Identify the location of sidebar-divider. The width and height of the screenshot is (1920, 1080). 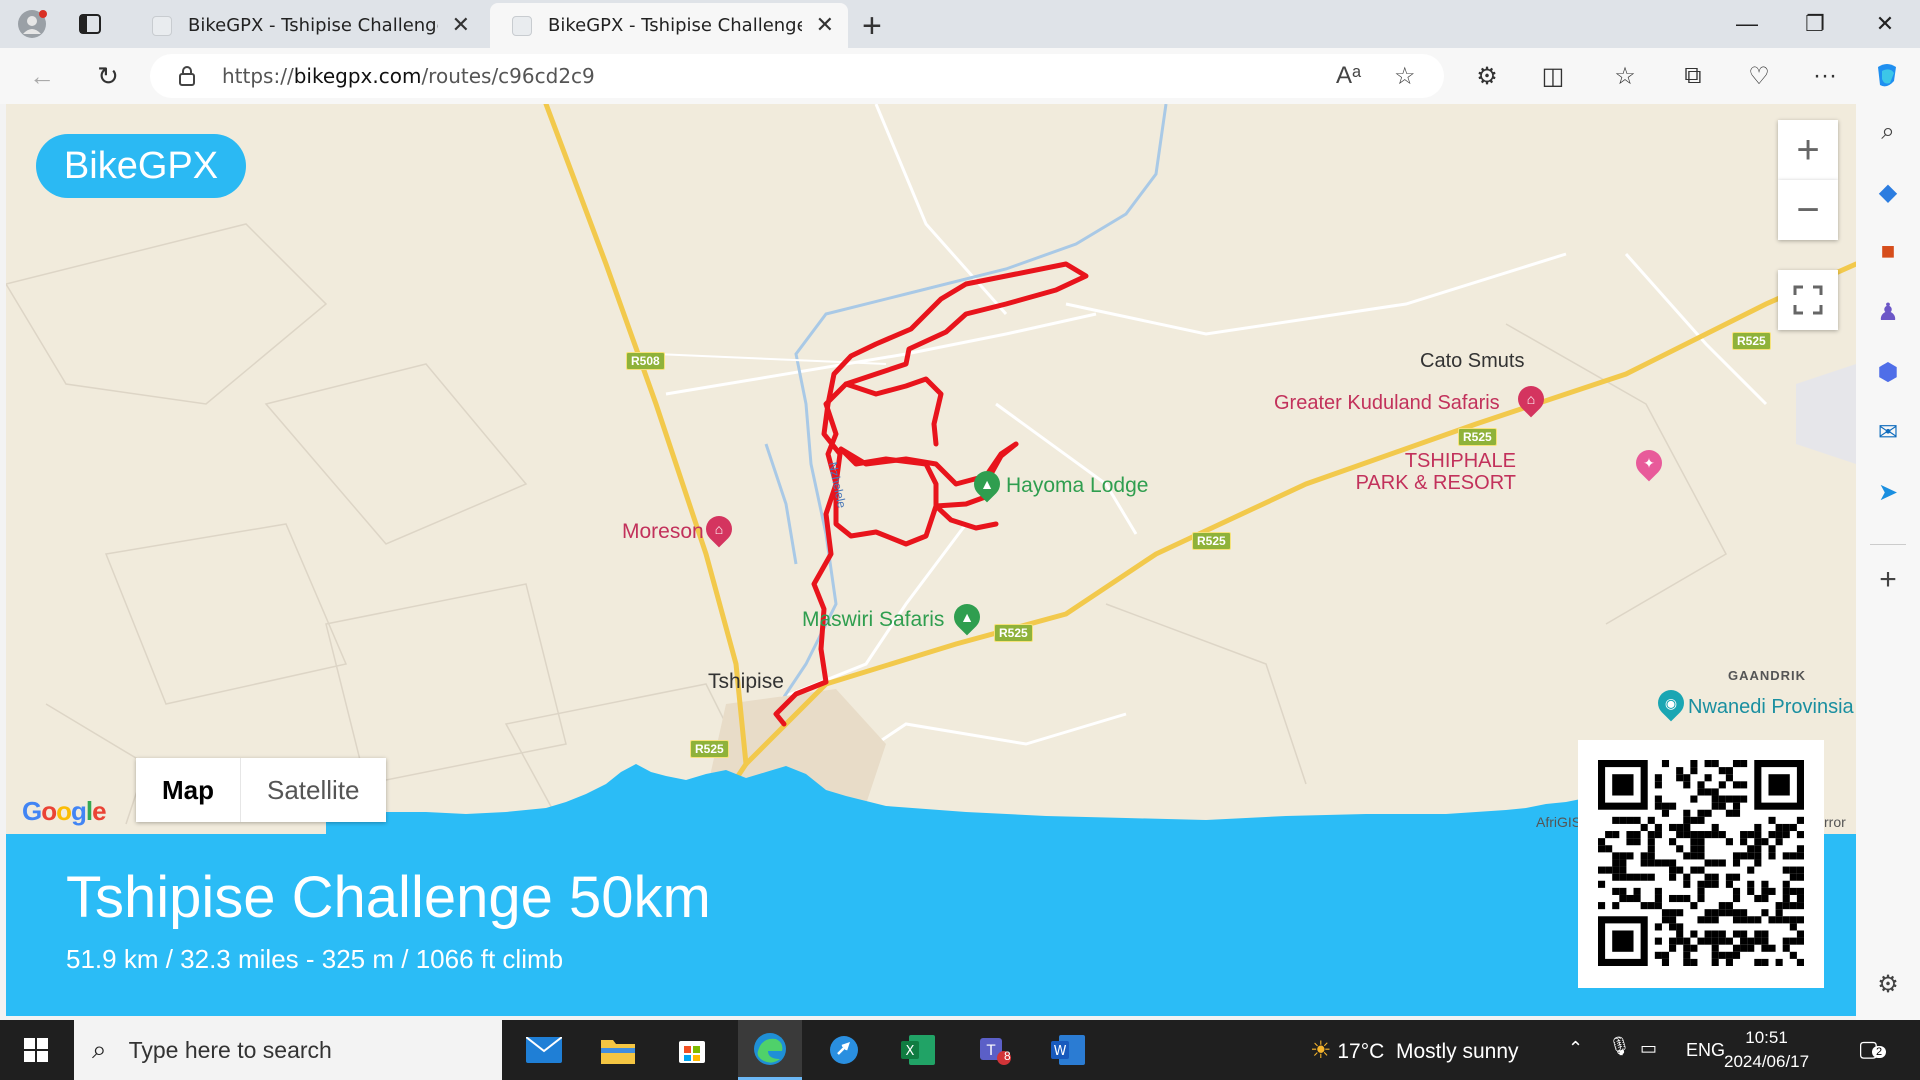
(1888, 544).